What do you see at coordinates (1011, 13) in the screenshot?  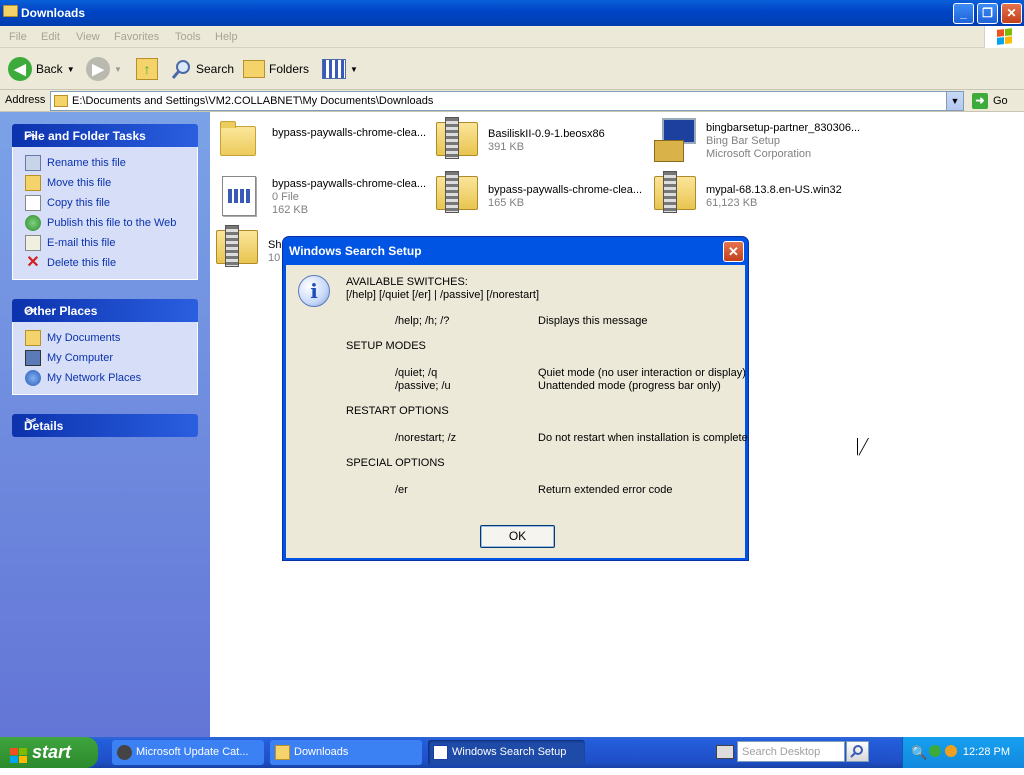 I see `close-button: ✕` at bounding box center [1011, 13].